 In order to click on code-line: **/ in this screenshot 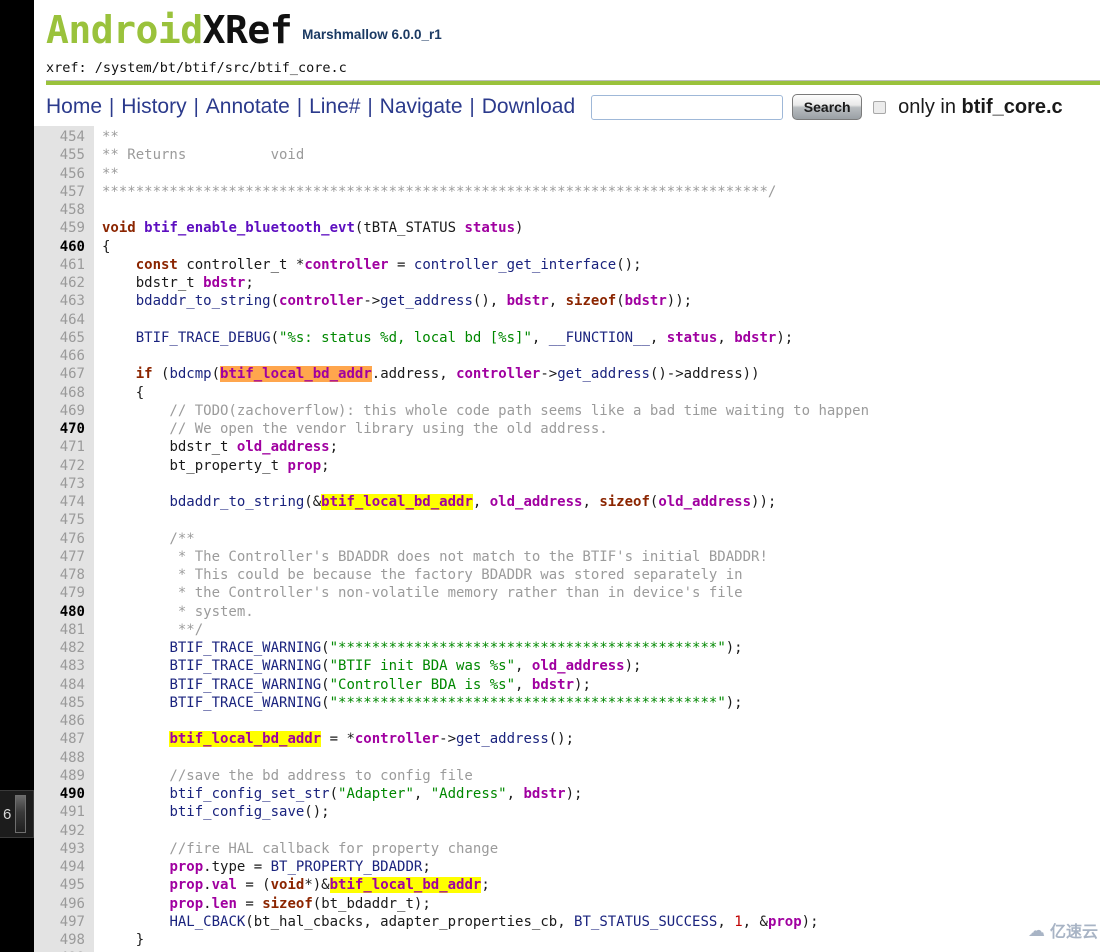, I will do `click(607, 630)`.